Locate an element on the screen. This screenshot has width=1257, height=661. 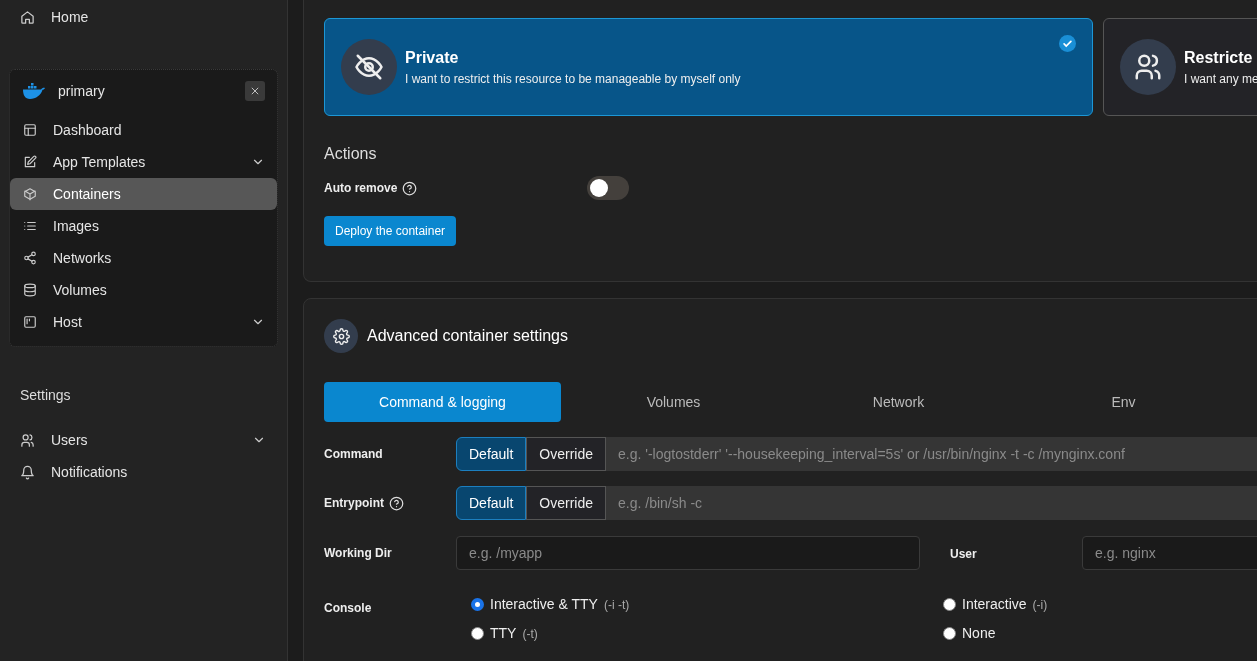
radio-option: None is located at coordinates (1093, 633).